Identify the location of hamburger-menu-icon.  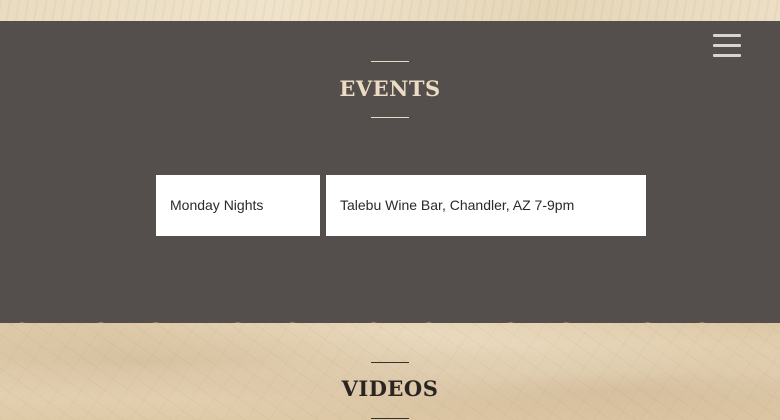
(727, 46).